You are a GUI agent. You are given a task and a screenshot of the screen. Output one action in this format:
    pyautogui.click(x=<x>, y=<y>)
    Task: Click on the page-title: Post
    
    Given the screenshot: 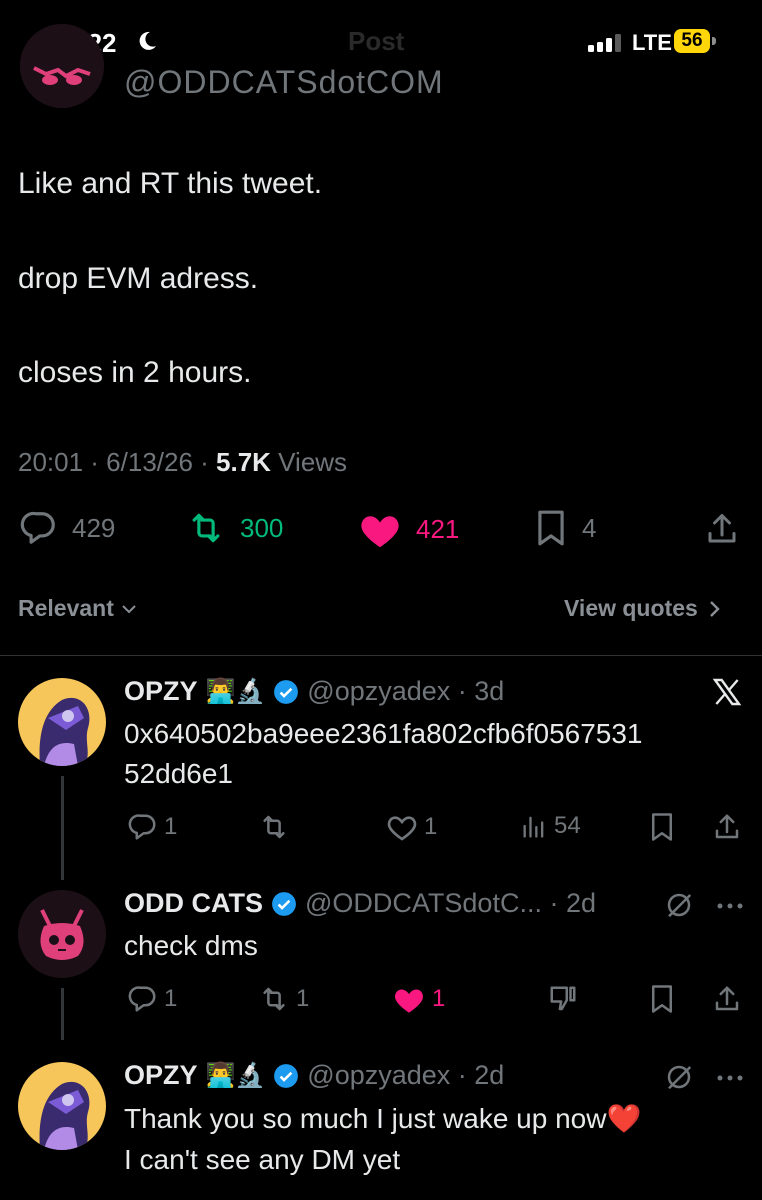 What is the action you would take?
    pyautogui.click(x=376, y=41)
    